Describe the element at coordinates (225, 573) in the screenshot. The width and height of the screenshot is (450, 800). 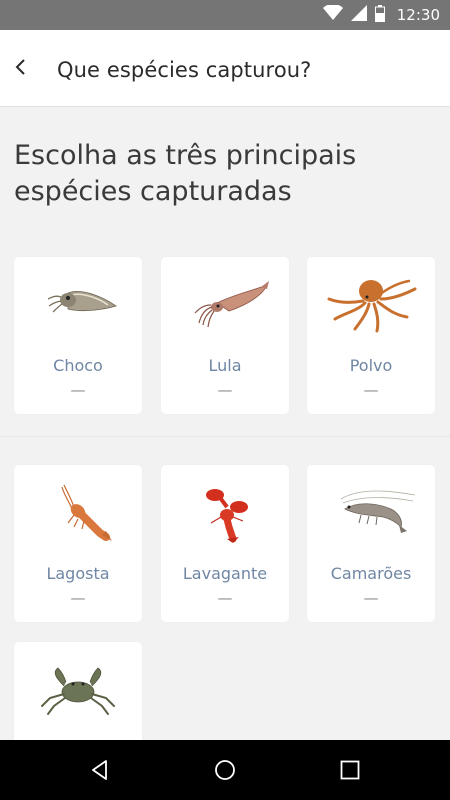
I see `species-name: Lavagante` at that location.